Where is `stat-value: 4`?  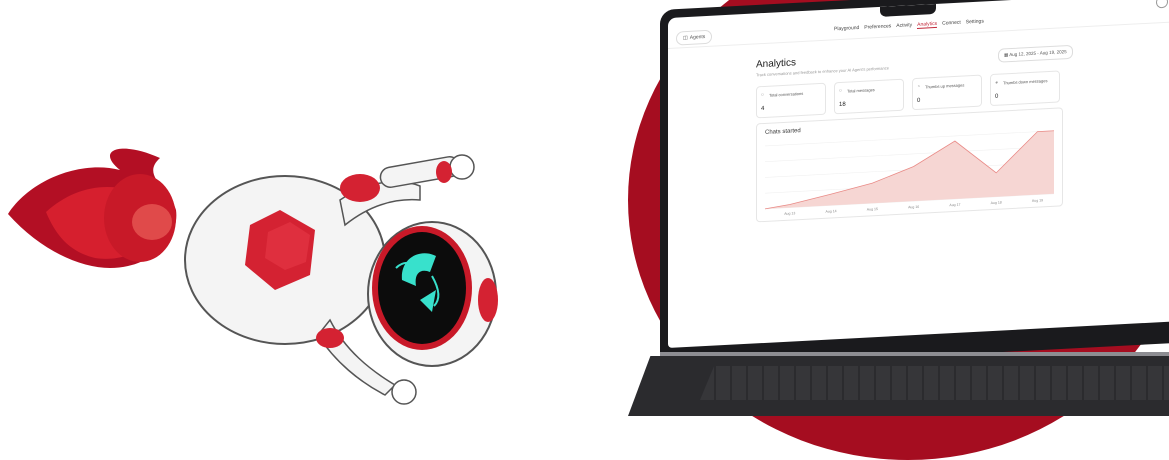 stat-value: 4 is located at coordinates (763, 109).